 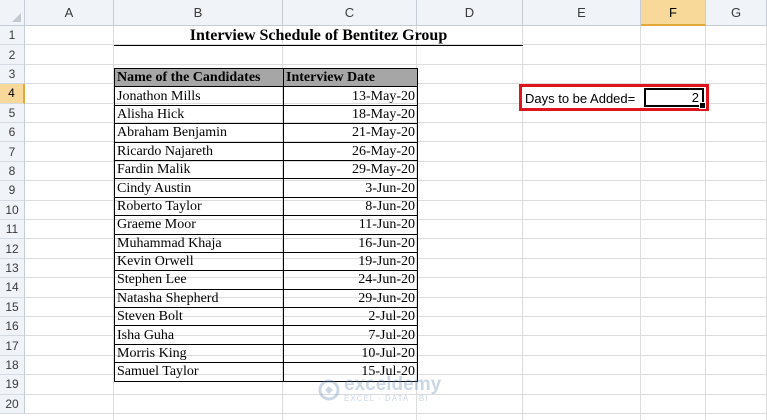 What do you see at coordinates (199, 151) in the screenshot?
I see `candidate-name-cell: Ricardo Najareth` at bounding box center [199, 151].